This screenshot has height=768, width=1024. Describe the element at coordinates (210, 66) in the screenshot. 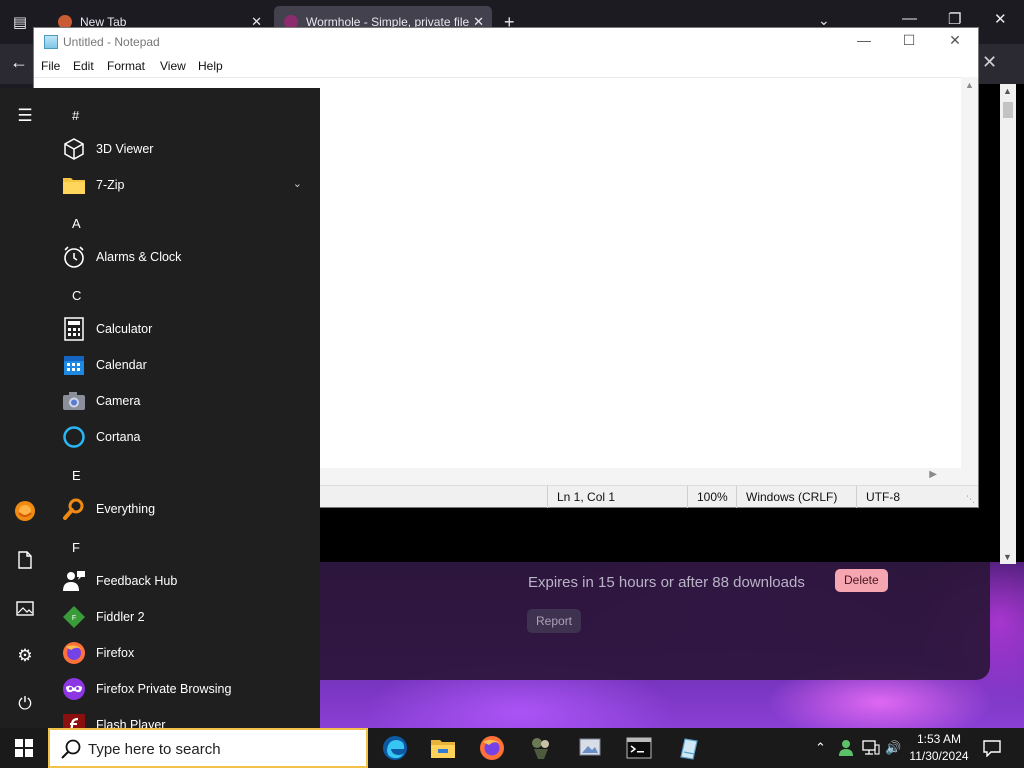

I see `menu-help: Help` at that location.